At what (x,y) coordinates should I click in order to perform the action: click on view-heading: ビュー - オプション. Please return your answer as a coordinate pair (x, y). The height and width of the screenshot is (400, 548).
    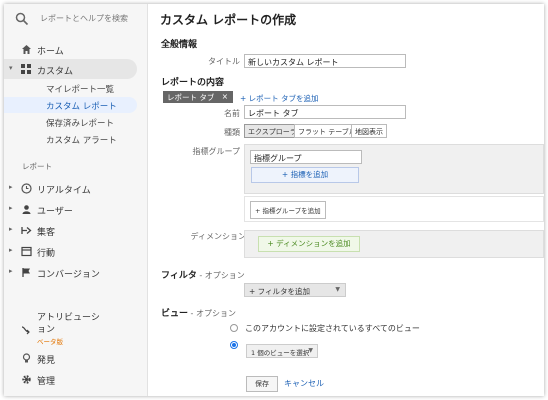
    Looking at the image, I should click on (198, 312).